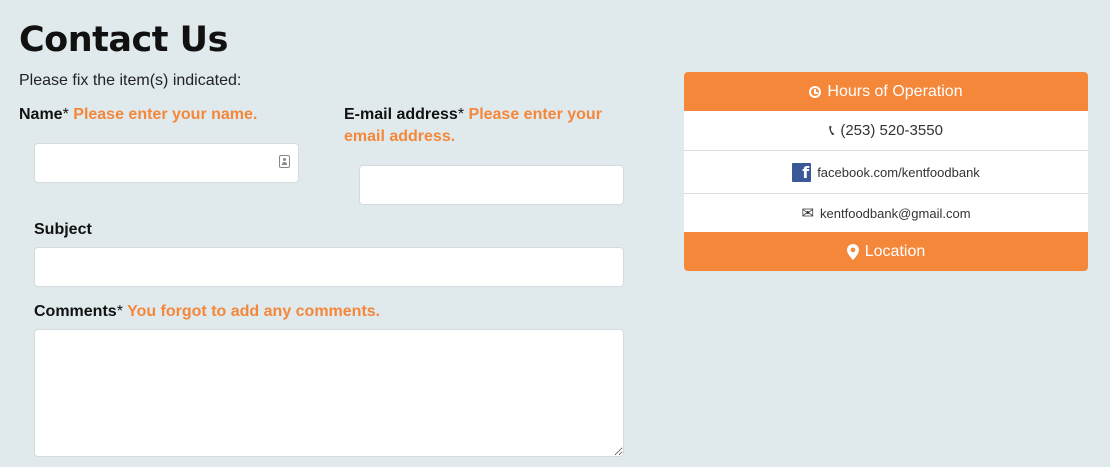 The height and width of the screenshot is (467, 1110). What do you see at coordinates (852, 251) in the screenshot?
I see `map-marker-icon` at bounding box center [852, 251].